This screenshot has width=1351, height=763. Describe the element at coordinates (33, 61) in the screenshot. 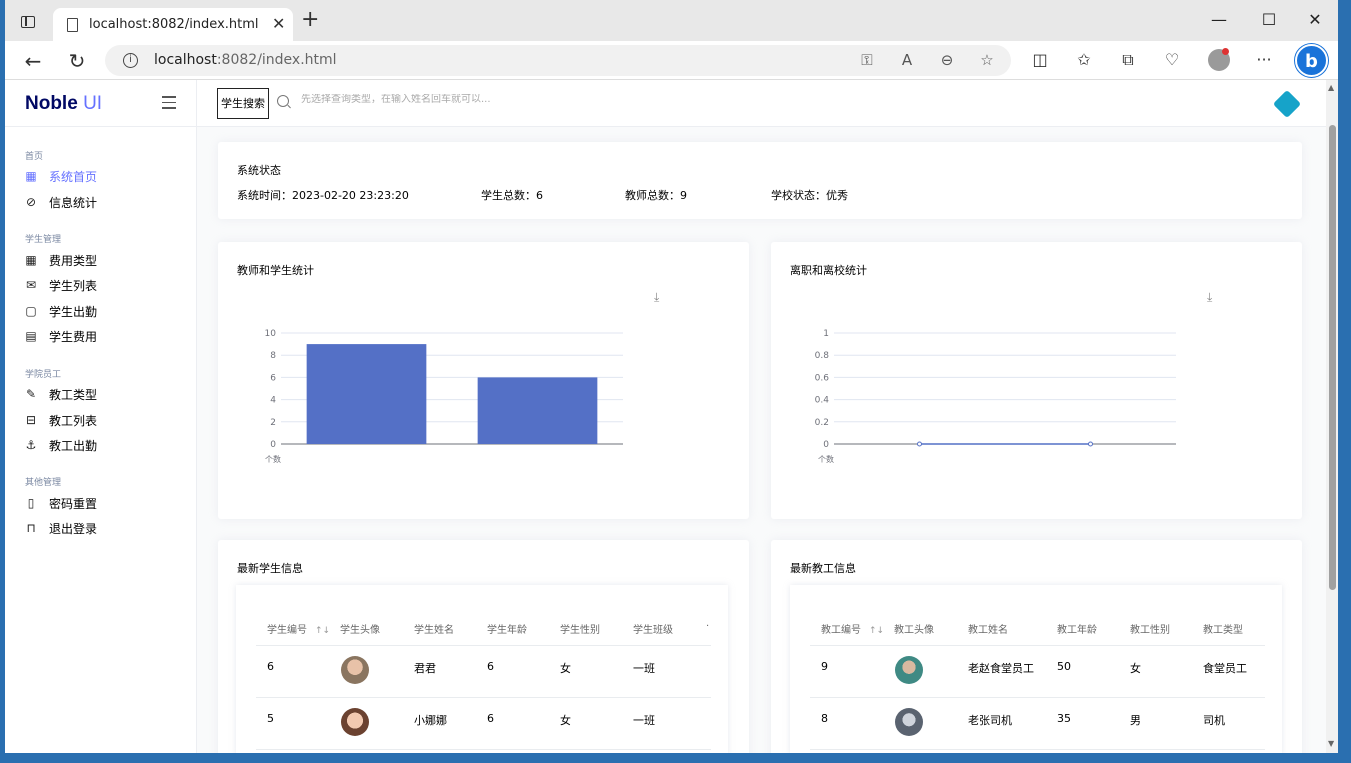

I see `back-icon: ←` at that location.